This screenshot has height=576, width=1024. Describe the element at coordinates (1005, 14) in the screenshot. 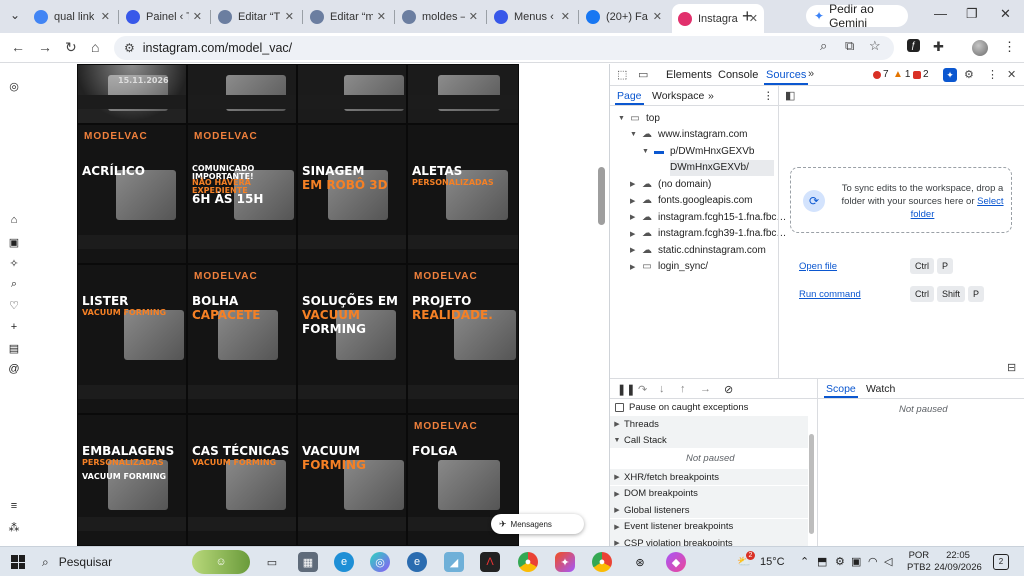

I see `close-window-icon: ✕` at that location.